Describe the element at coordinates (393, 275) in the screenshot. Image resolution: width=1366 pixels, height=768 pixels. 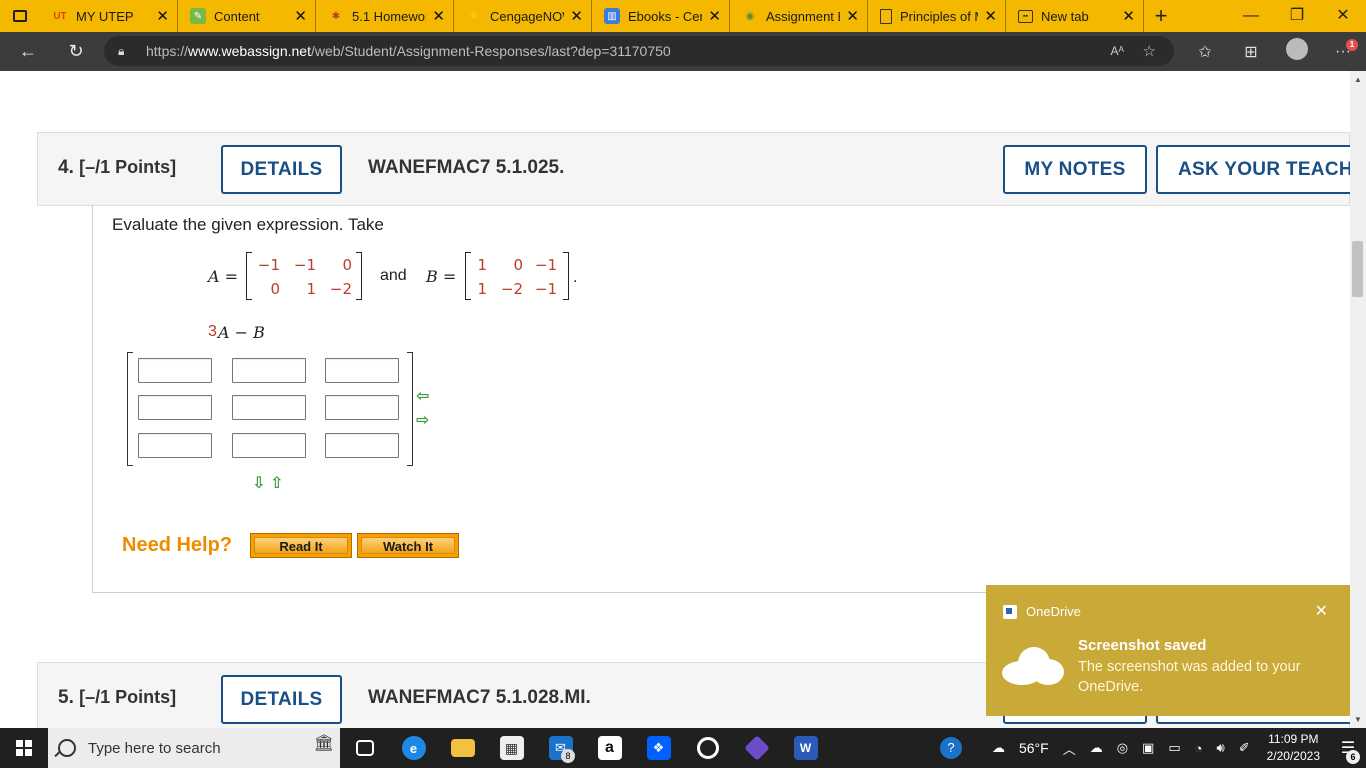
I see `and-text: and` at that location.